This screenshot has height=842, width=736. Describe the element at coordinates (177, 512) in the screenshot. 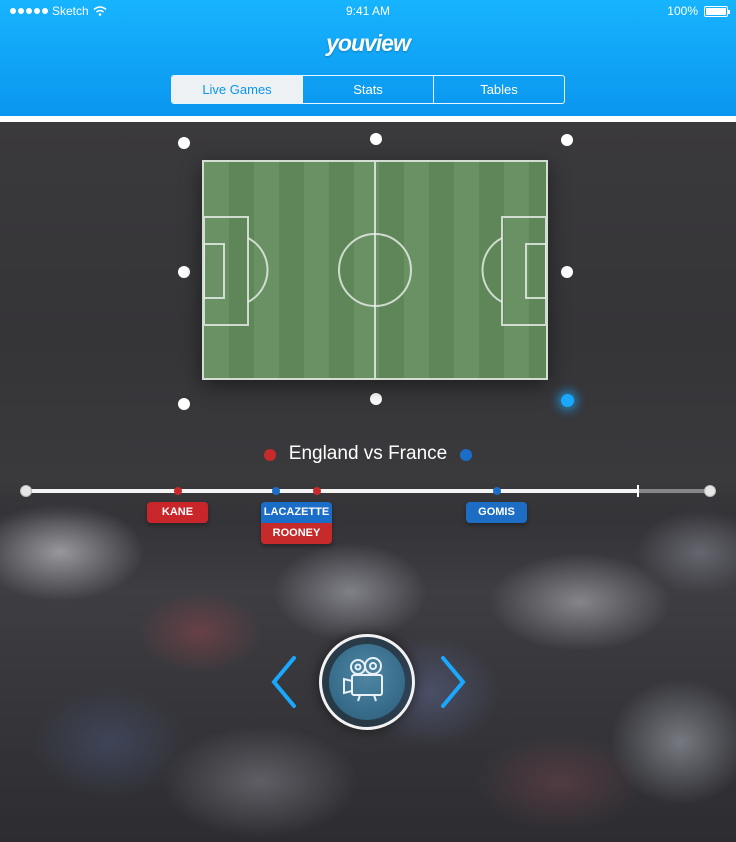

I see `event-tag-kane: KANE` at that location.